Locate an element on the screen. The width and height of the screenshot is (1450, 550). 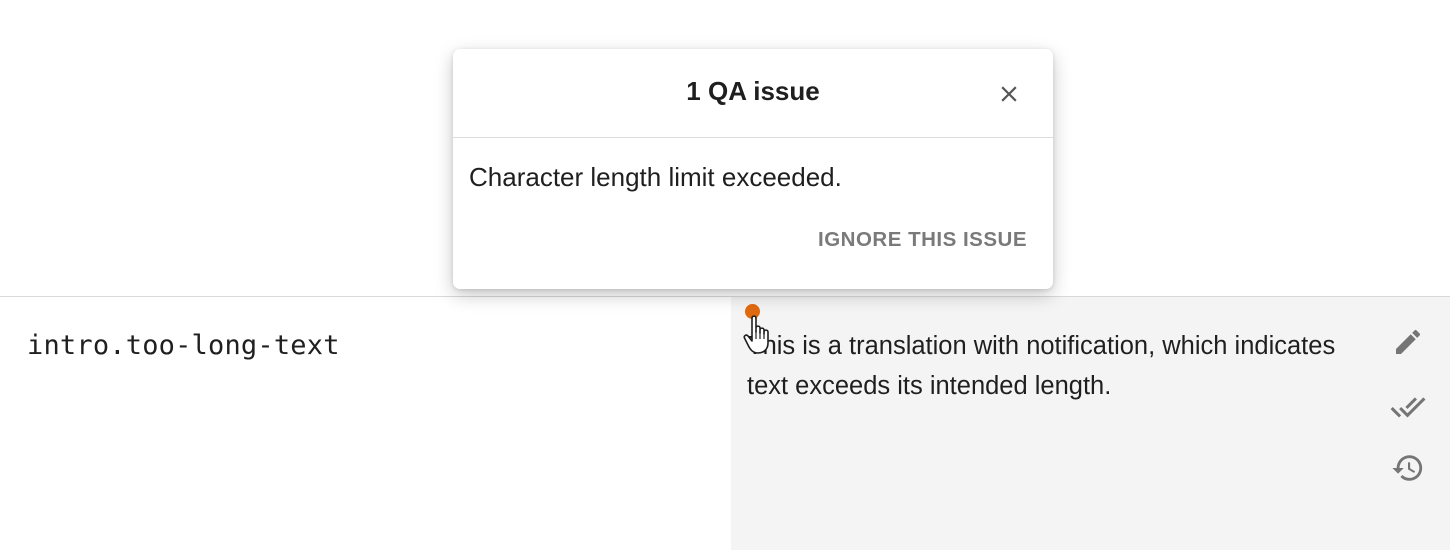
close-icon is located at coordinates (1009, 94).